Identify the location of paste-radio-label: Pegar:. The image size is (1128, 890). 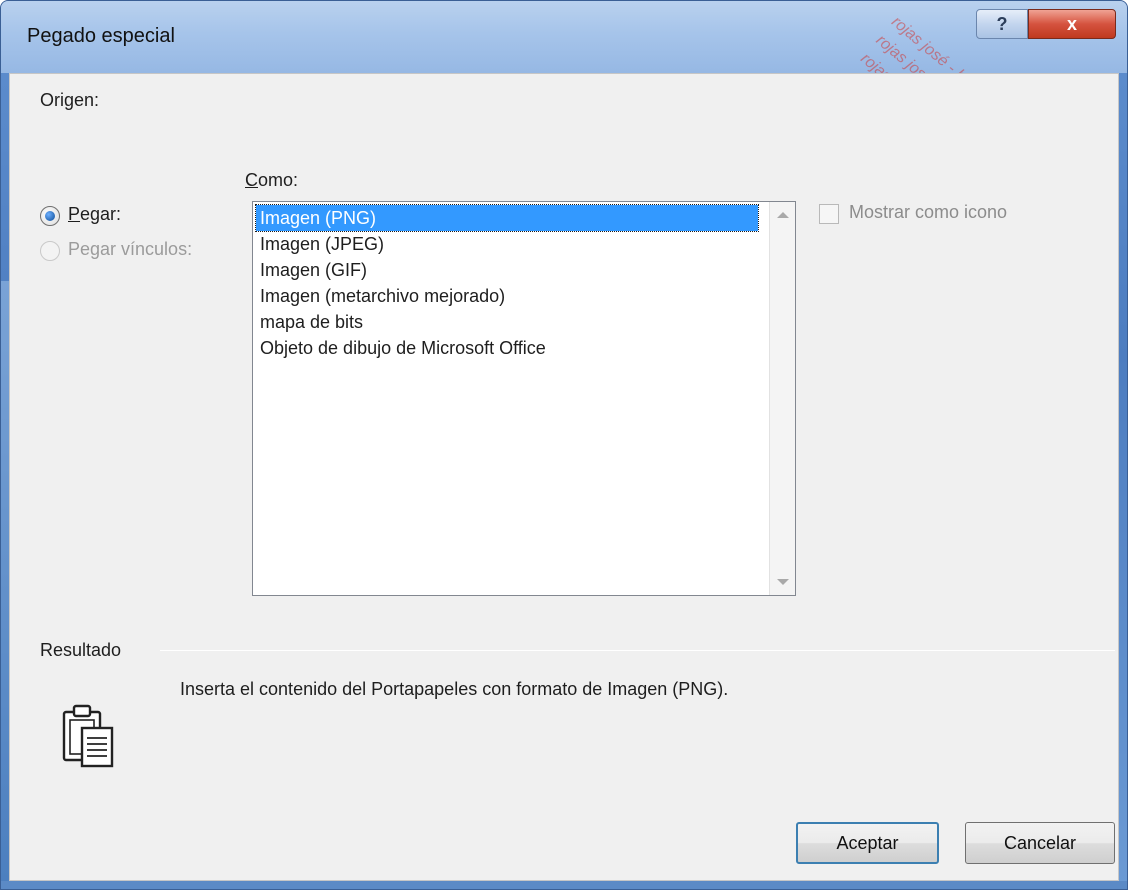
(94, 214).